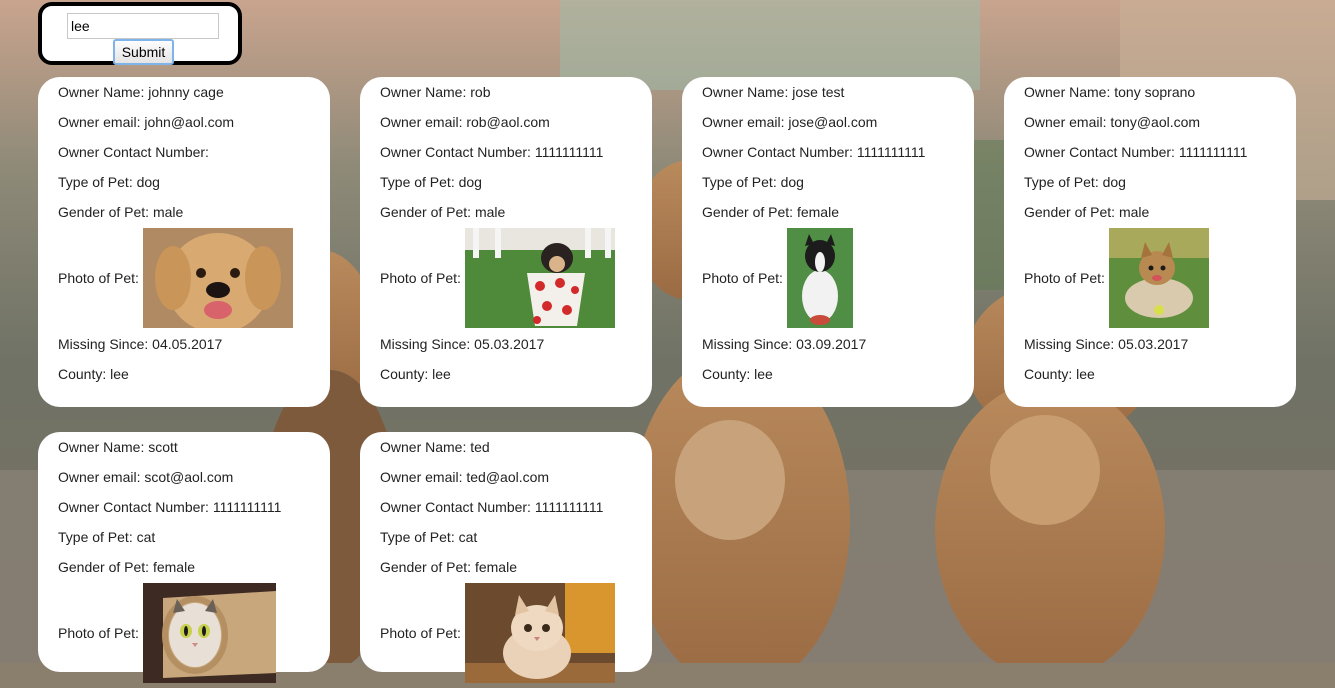  I want to click on owner-email-row: Owner email: ted@aol.com, so click(516, 481).